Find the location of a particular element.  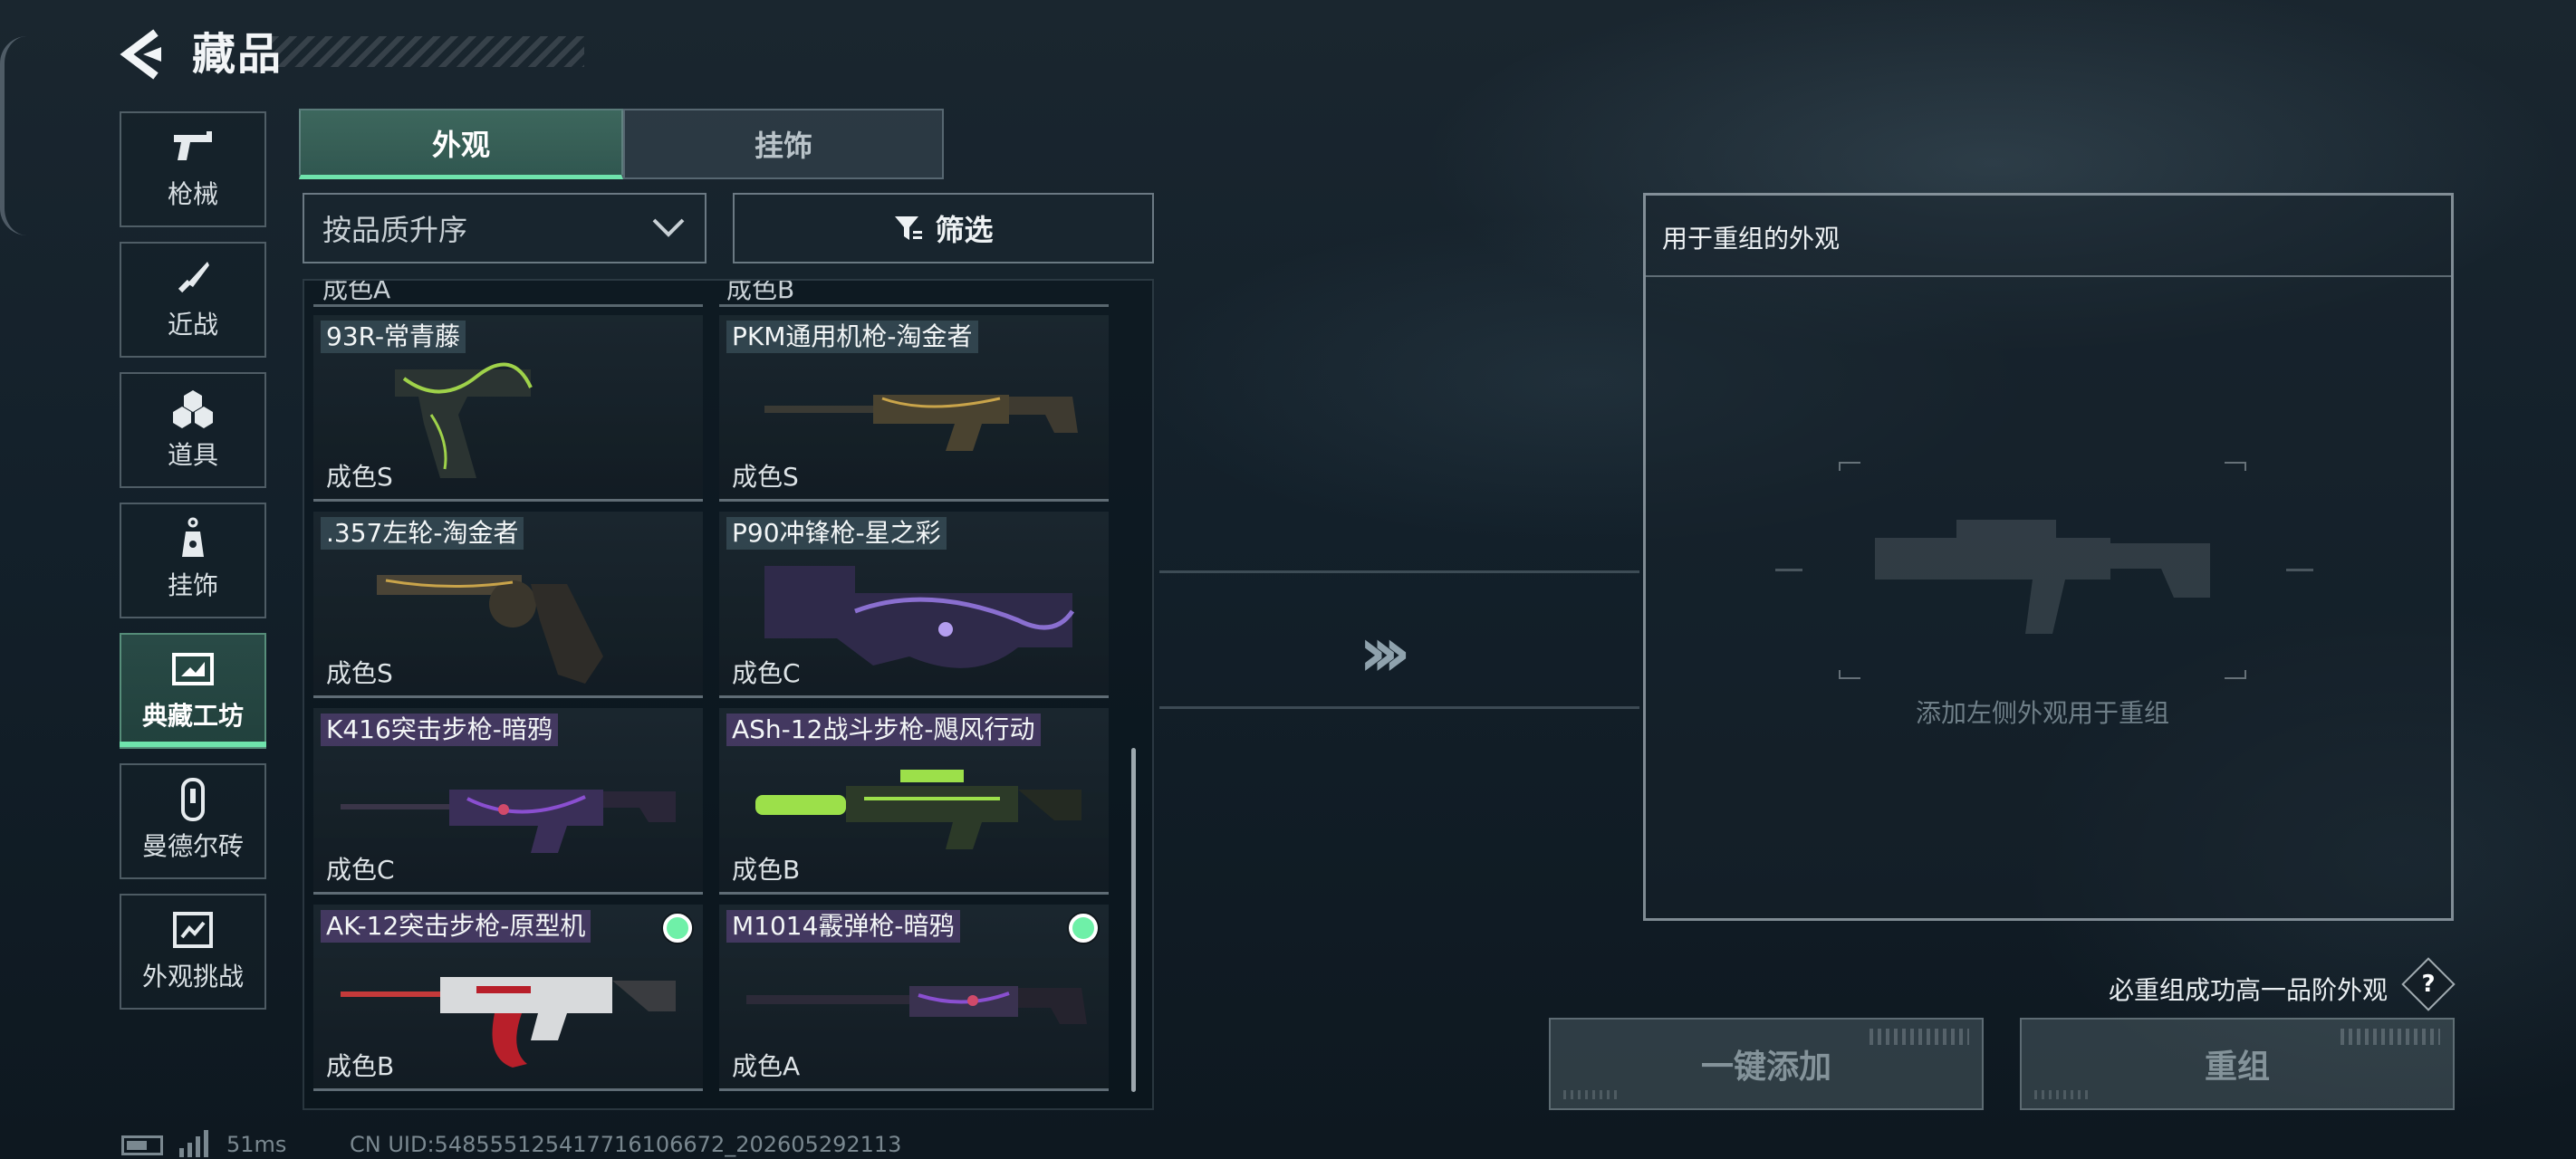

skin-card: .357左轮-淘金者 成色S is located at coordinates (508, 605).